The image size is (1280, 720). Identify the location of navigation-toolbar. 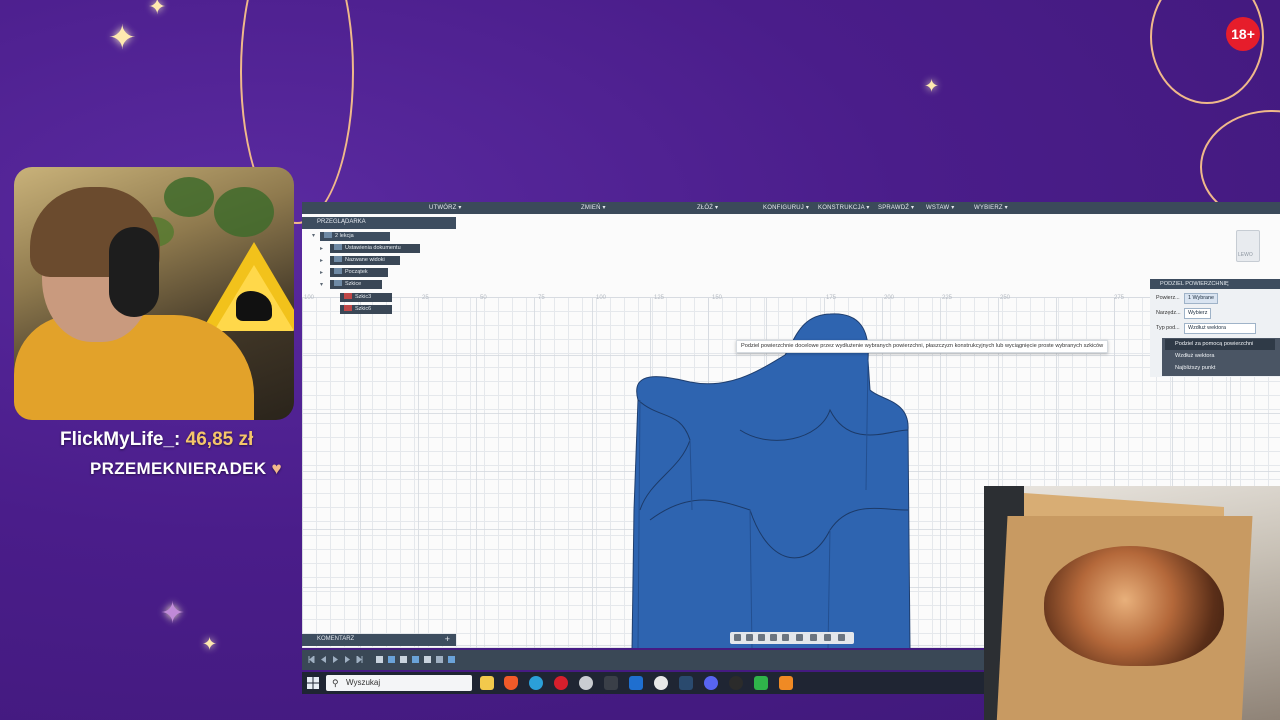
(792, 638).